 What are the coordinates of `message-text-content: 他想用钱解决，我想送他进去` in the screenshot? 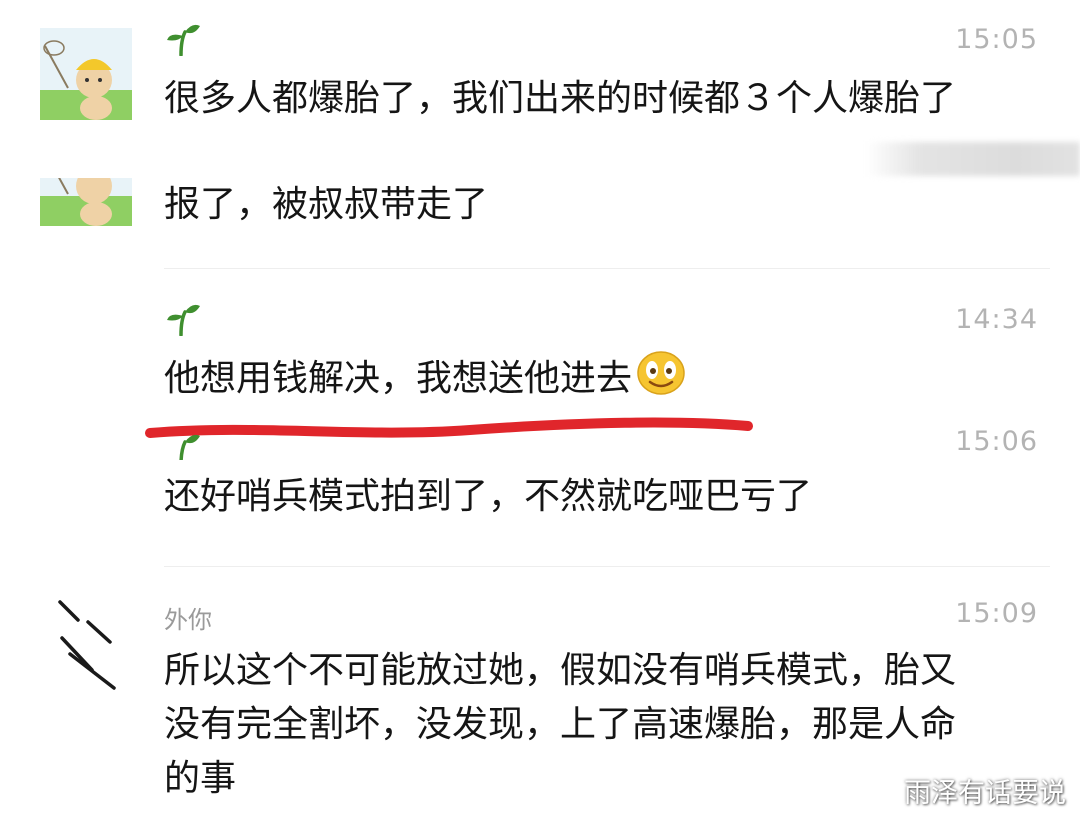 It's located at (398, 378).